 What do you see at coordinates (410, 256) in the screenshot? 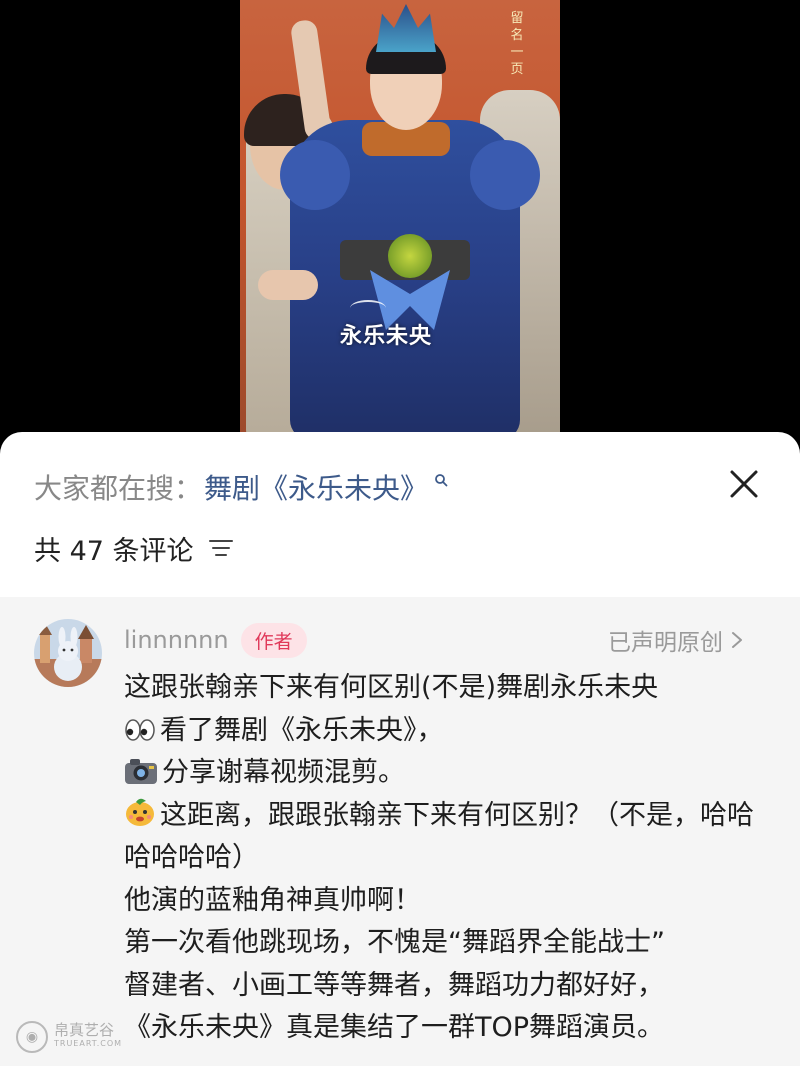
I see `performer-belt-ornament` at bounding box center [410, 256].